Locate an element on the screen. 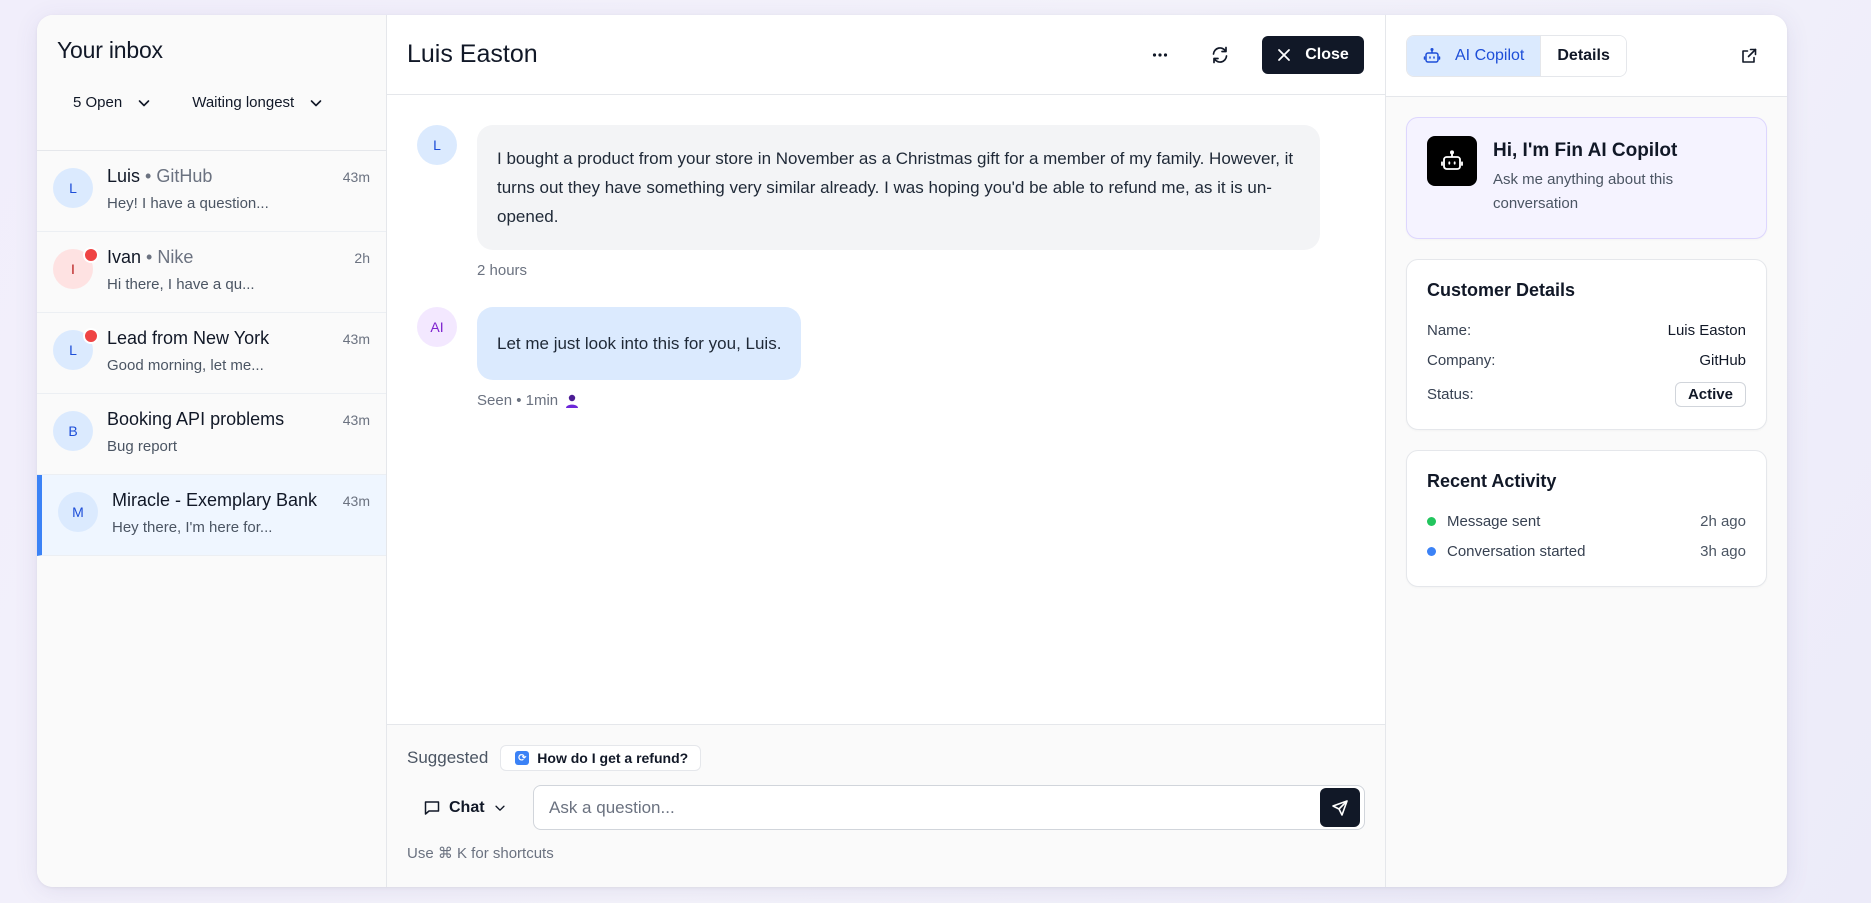  suggested-label: Suggested is located at coordinates (448, 757).